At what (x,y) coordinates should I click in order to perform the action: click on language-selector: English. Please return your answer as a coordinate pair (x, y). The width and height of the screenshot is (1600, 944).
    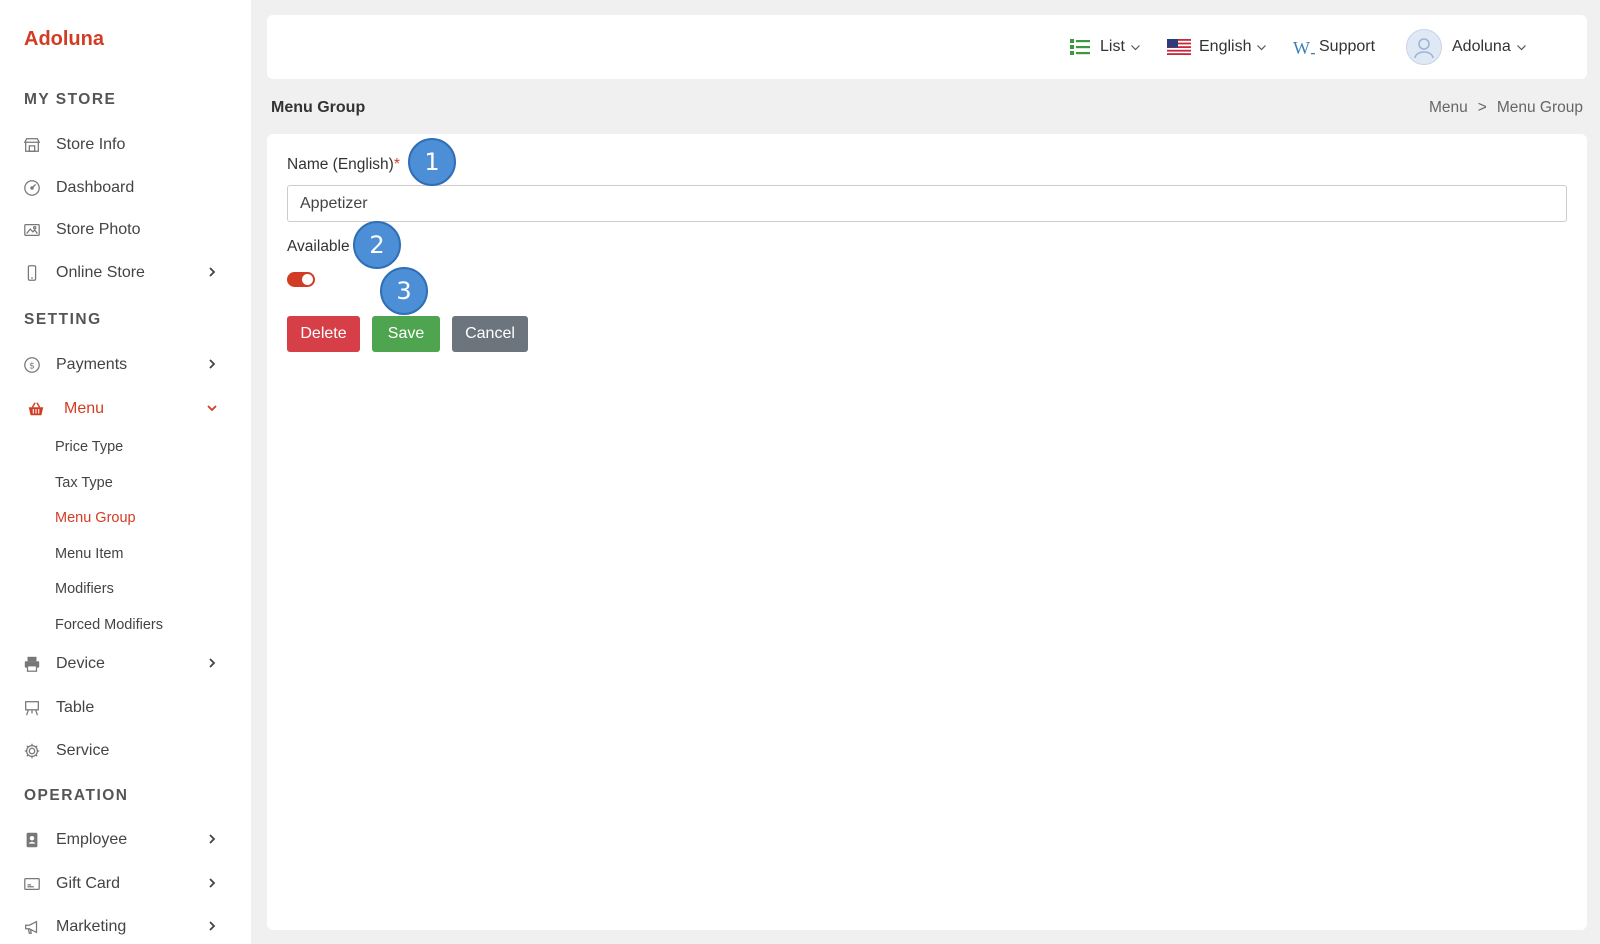
    Looking at the image, I should click on (1217, 47).